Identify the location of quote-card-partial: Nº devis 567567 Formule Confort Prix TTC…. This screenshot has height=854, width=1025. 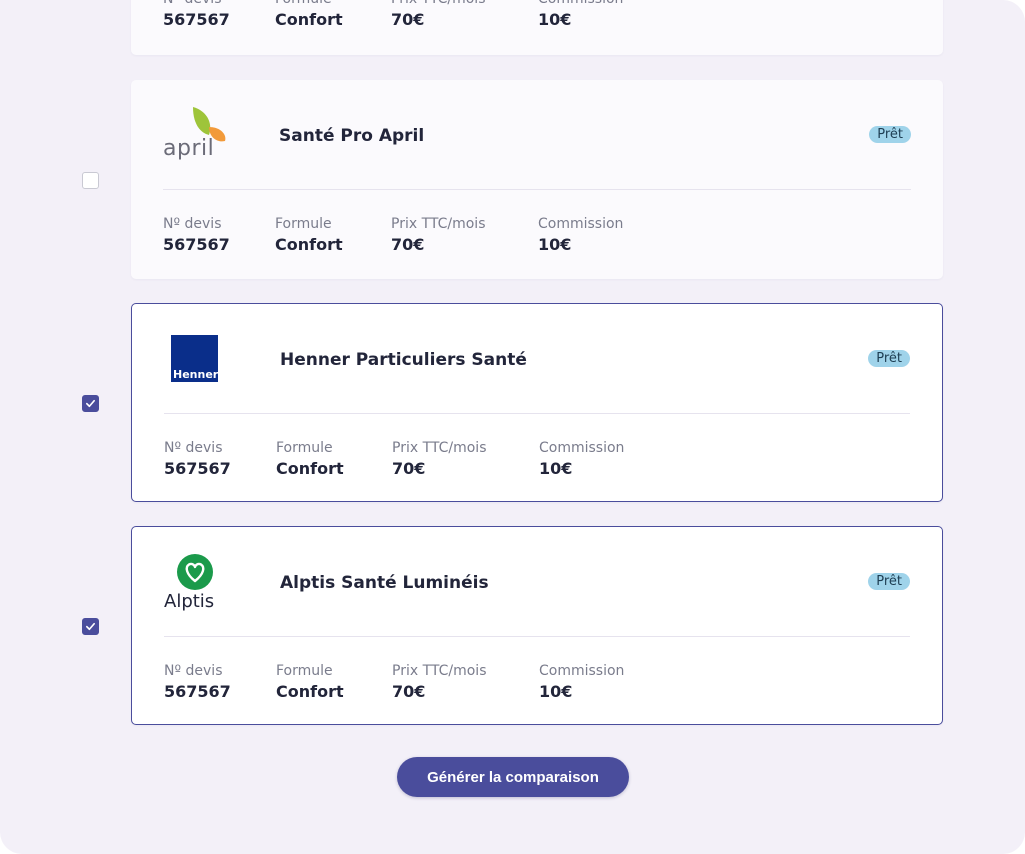
(537, 27).